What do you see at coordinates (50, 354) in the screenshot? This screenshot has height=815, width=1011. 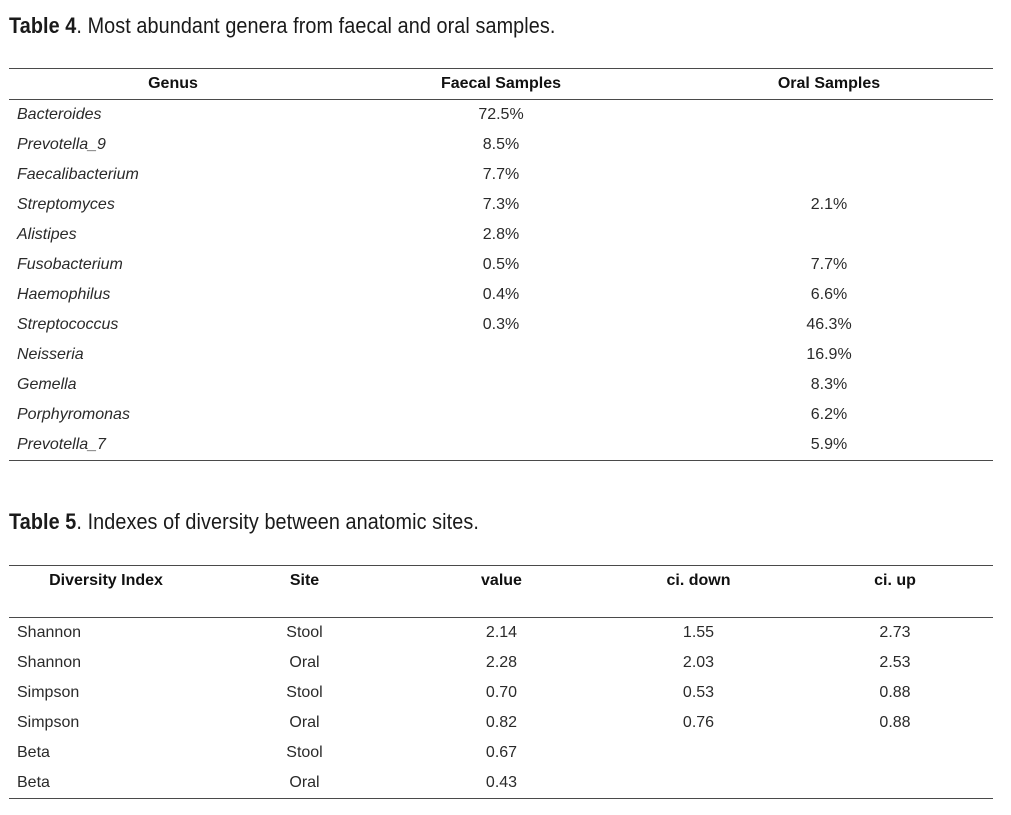 I see `genus-cell: Neisseria` at bounding box center [50, 354].